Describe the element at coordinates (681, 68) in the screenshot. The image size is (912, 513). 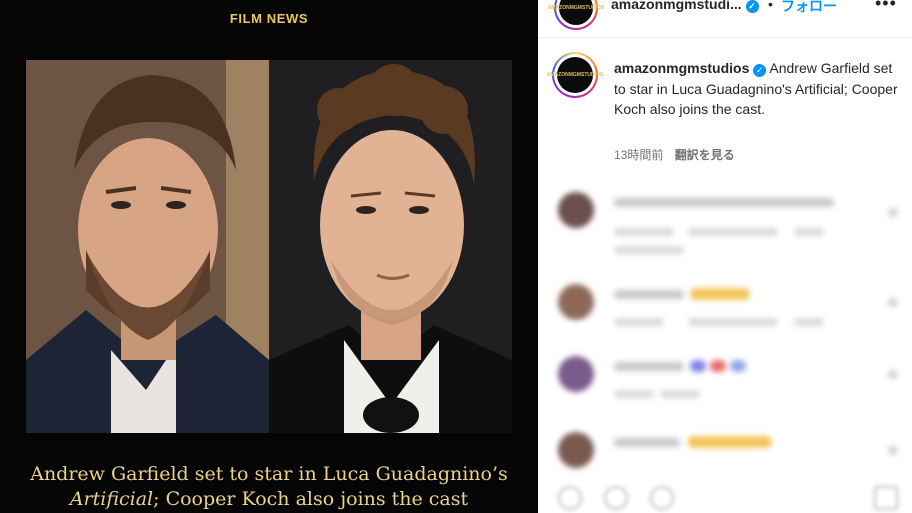
I see `caption-username: amazonmgmstudios` at that location.